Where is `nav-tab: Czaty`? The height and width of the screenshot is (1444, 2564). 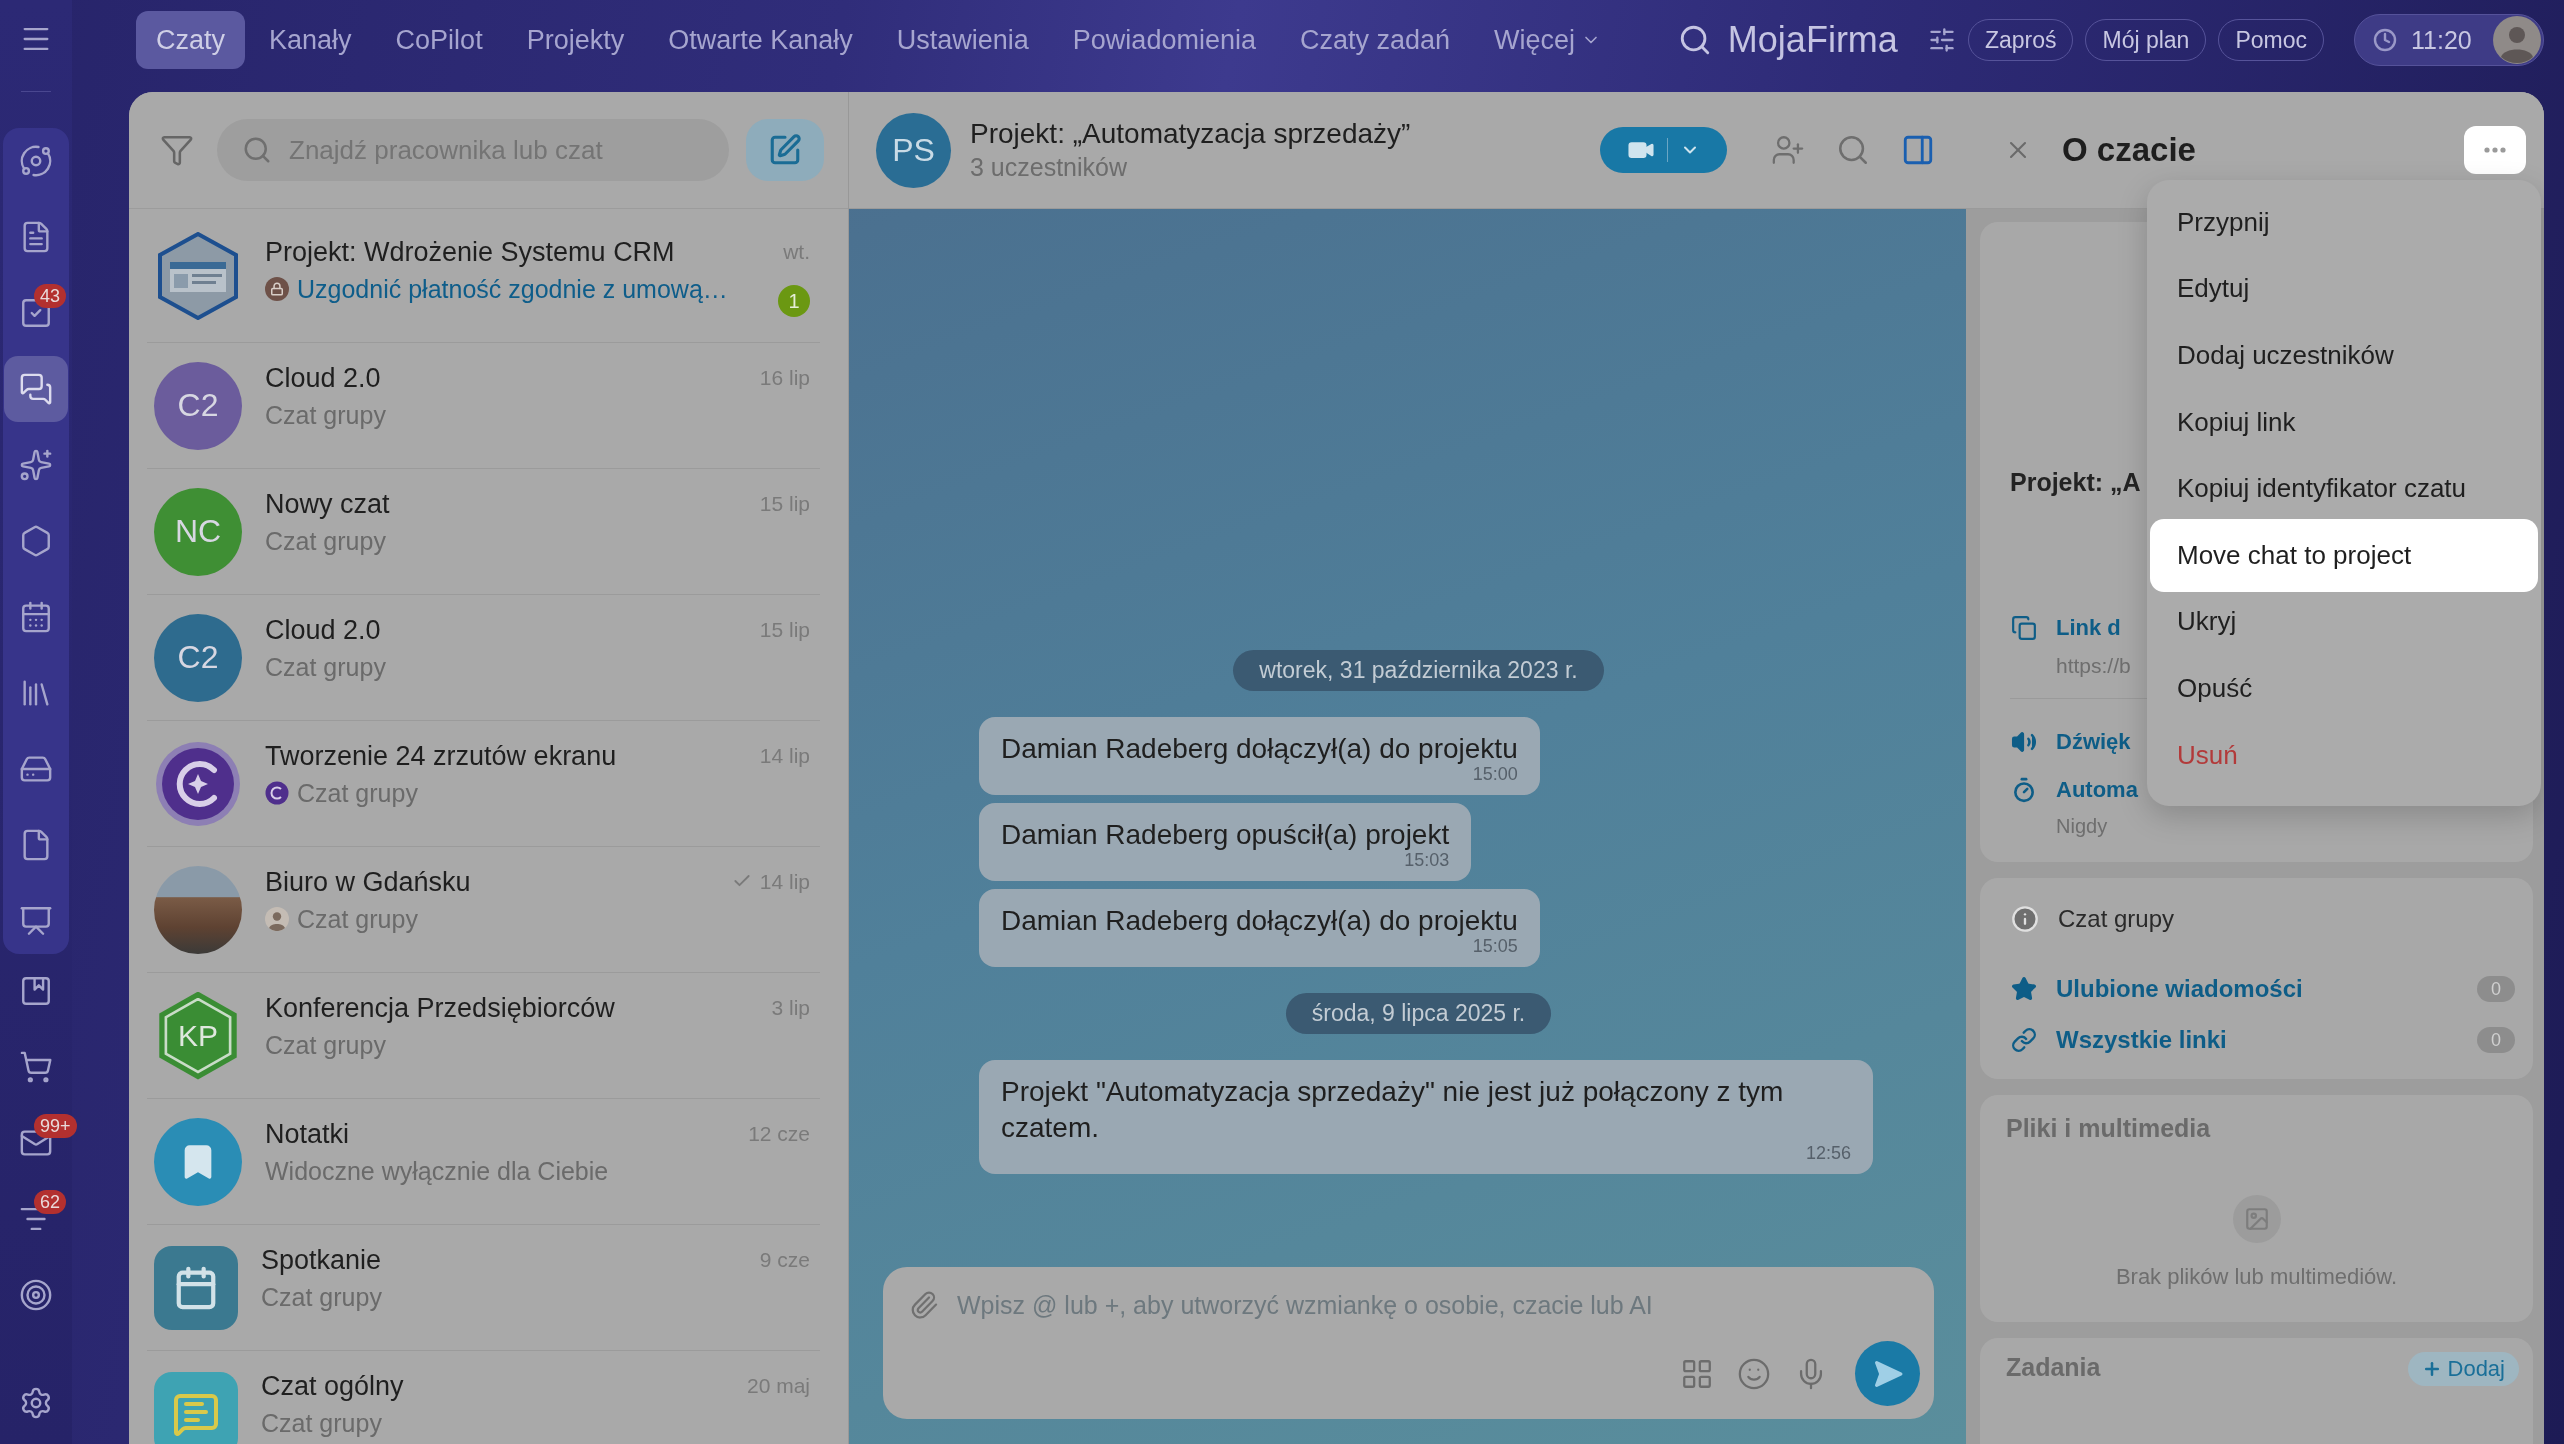 nav-tab: Czaty is located at coordinates (191, 40).